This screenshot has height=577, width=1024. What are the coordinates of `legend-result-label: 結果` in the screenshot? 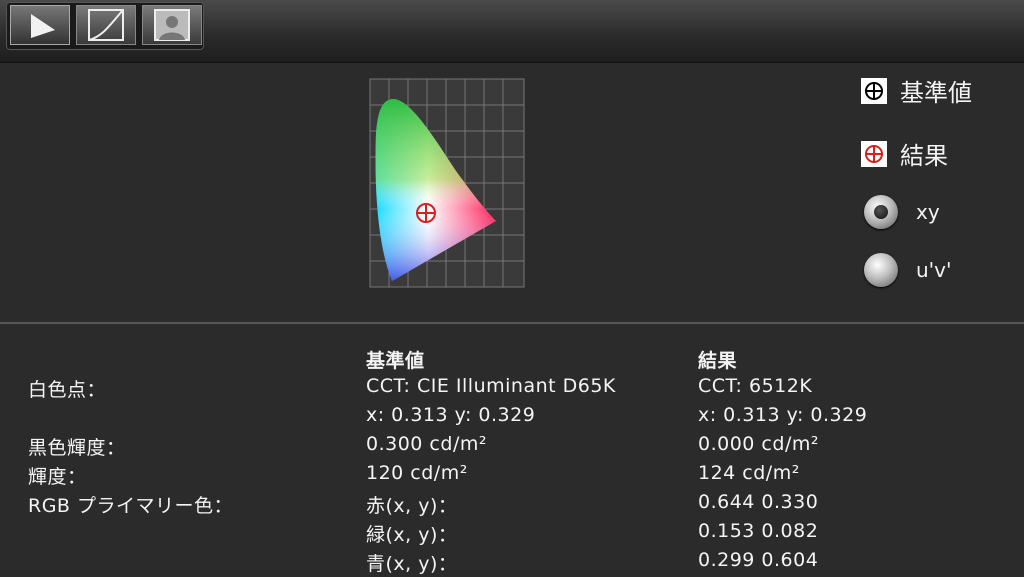 It's located at (924, 156).